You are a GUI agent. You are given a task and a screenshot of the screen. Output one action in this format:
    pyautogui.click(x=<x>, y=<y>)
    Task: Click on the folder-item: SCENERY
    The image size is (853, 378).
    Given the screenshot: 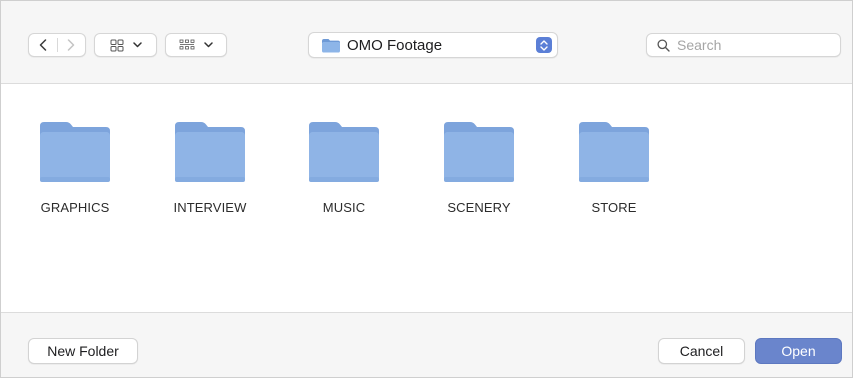 What is the action you would take?
    pyautogui.click(x=479, y=168)
    